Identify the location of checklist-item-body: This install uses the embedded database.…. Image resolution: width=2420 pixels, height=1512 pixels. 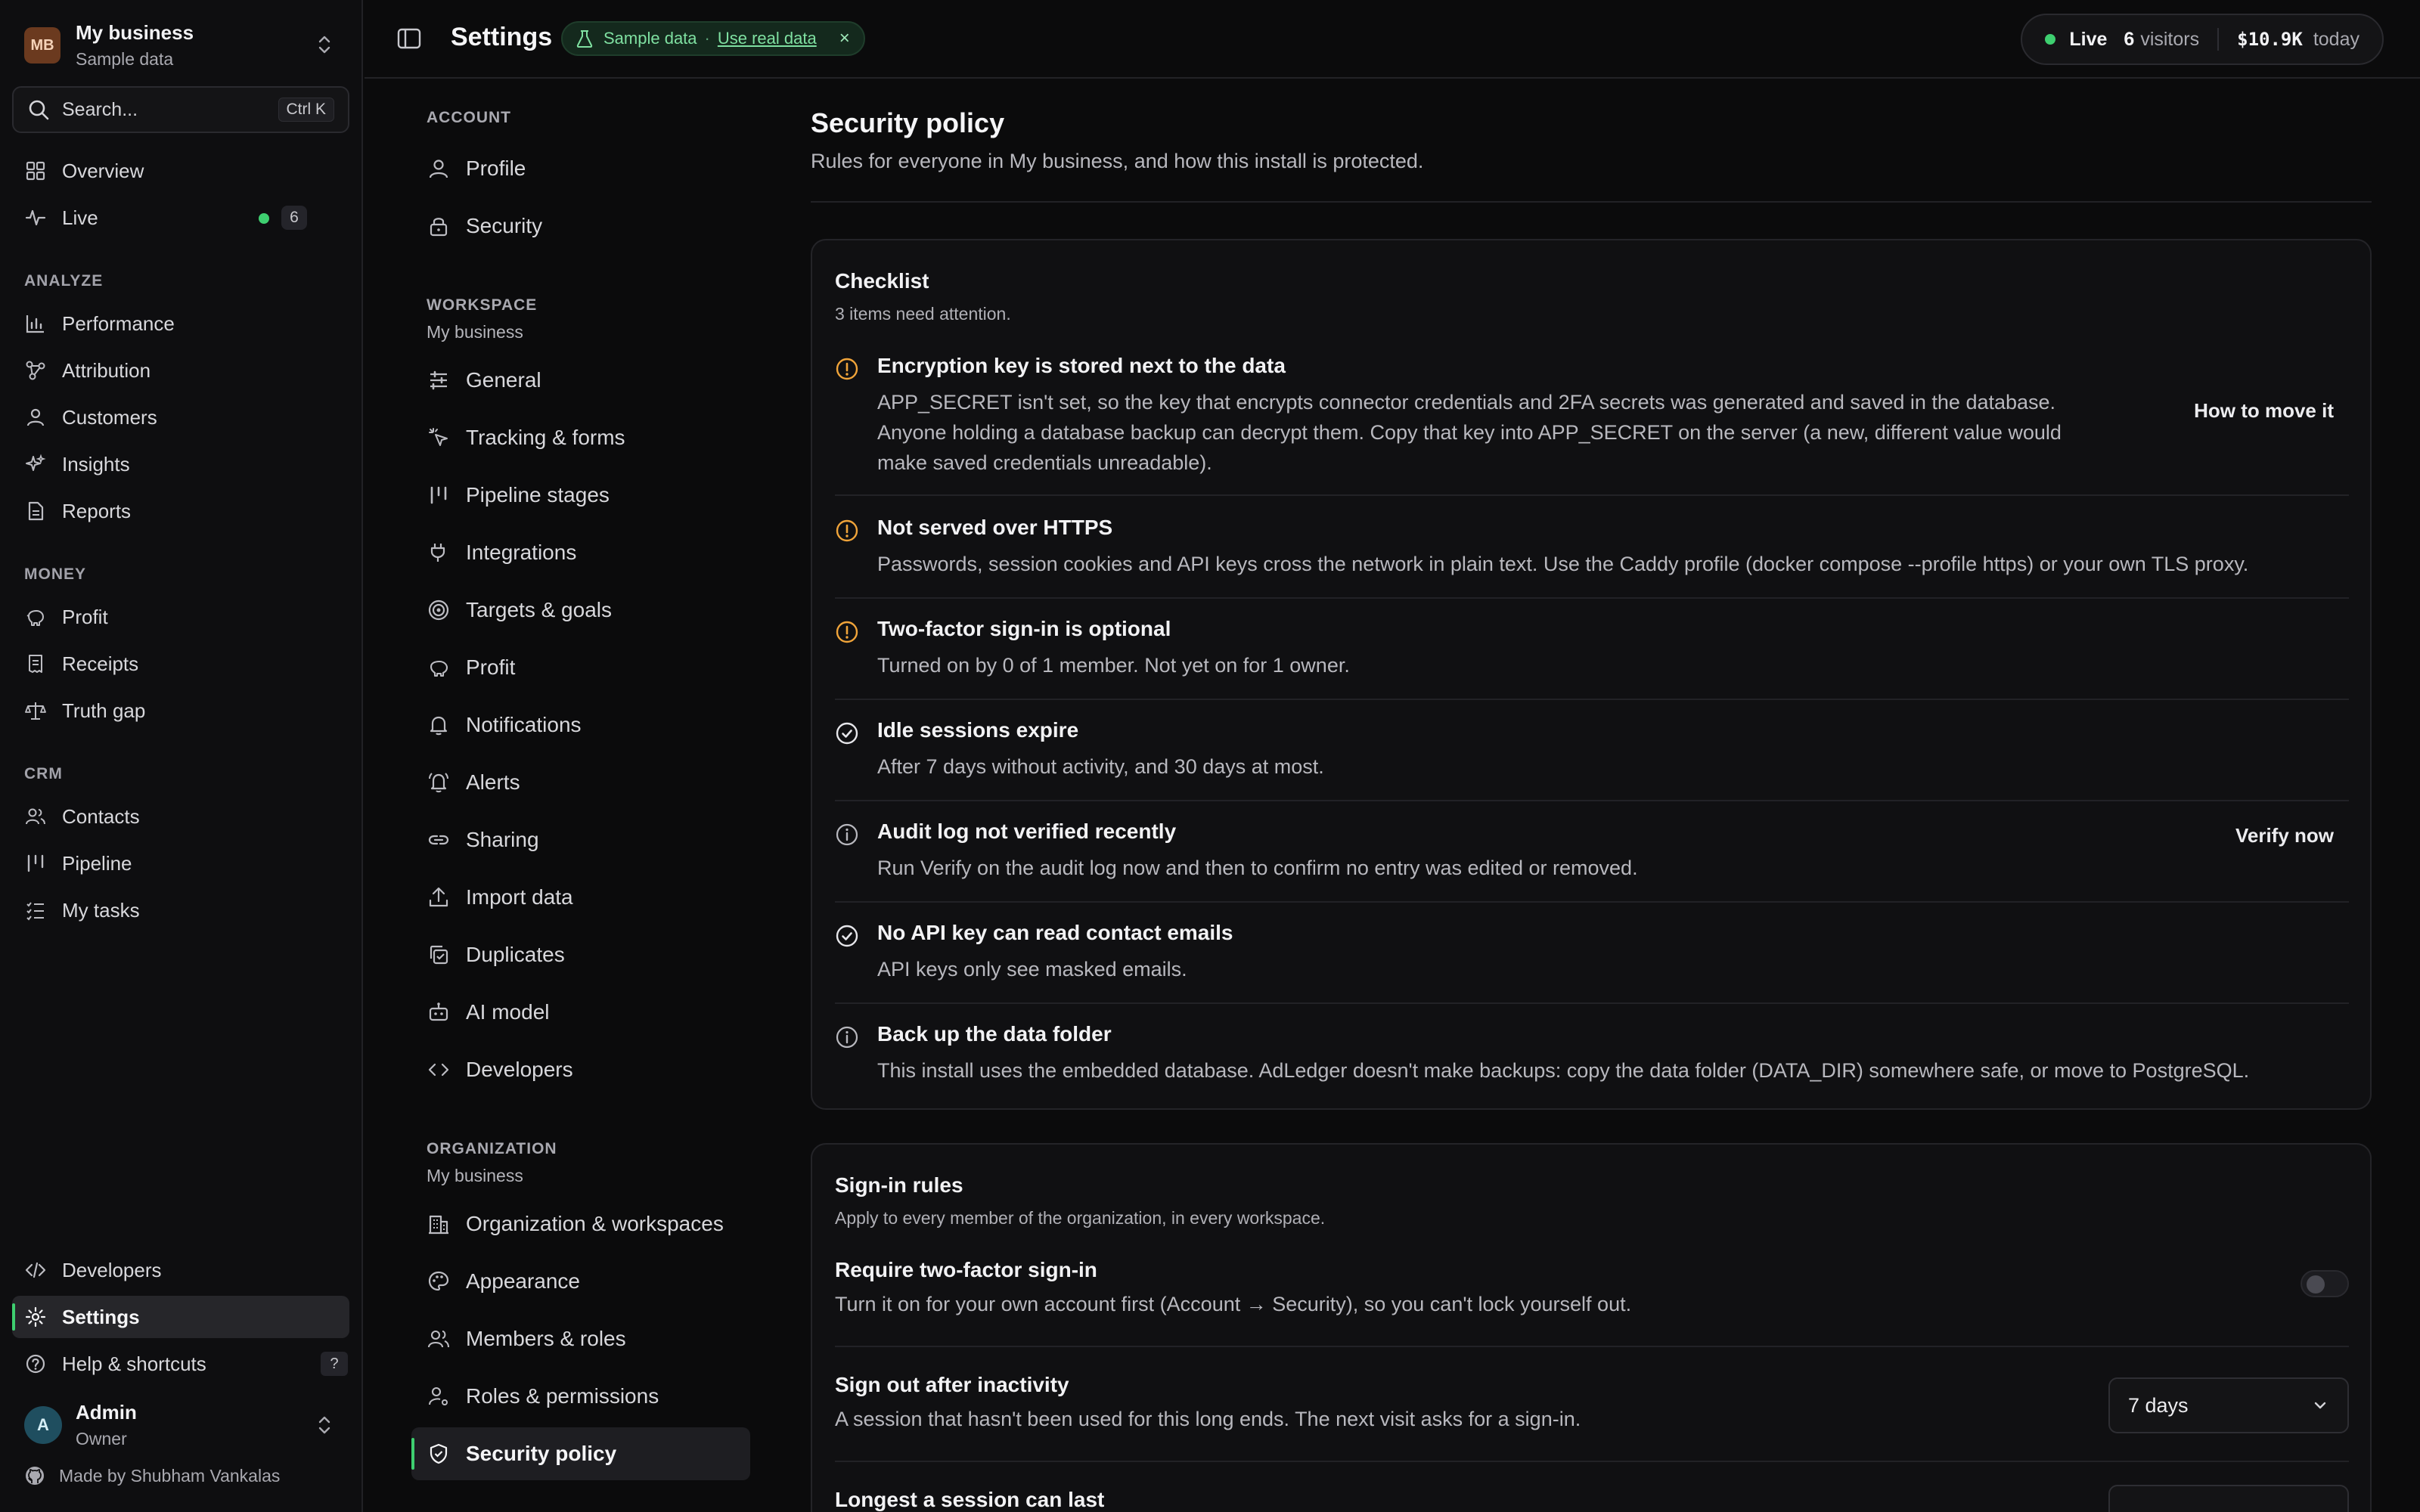
(1563, 1071).